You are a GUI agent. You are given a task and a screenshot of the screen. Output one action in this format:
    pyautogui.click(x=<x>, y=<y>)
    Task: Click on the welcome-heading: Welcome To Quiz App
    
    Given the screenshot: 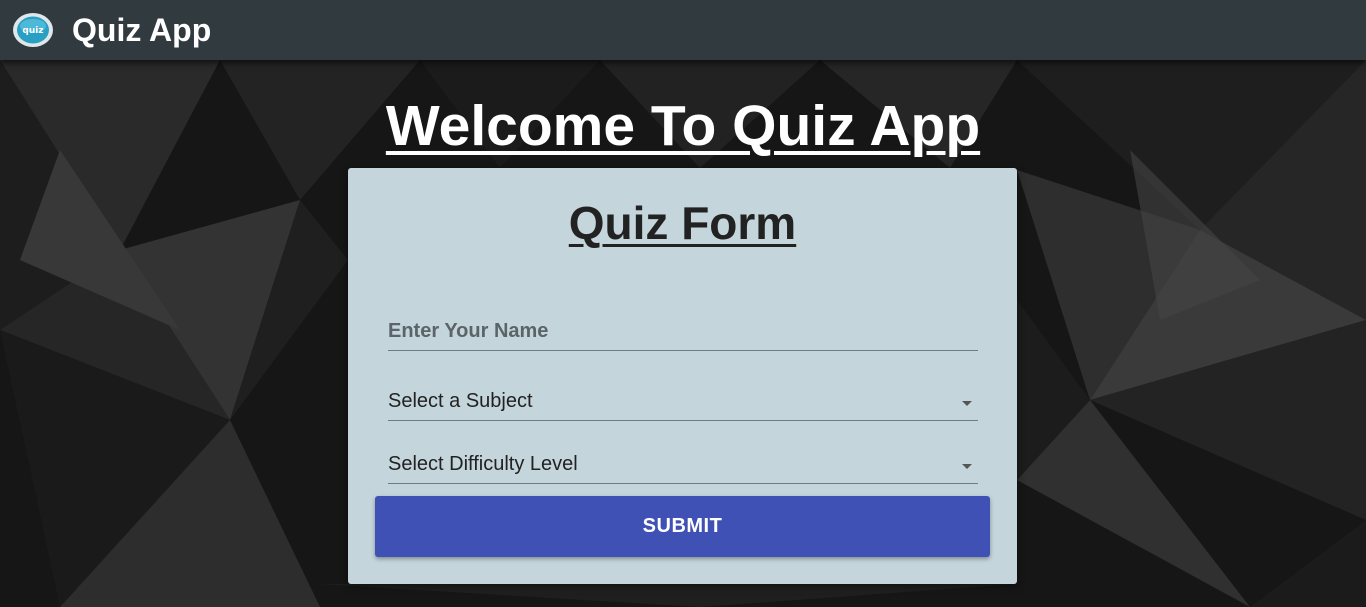 What is the action you would take?
    pyautogui.click(x=683, y=126)
    